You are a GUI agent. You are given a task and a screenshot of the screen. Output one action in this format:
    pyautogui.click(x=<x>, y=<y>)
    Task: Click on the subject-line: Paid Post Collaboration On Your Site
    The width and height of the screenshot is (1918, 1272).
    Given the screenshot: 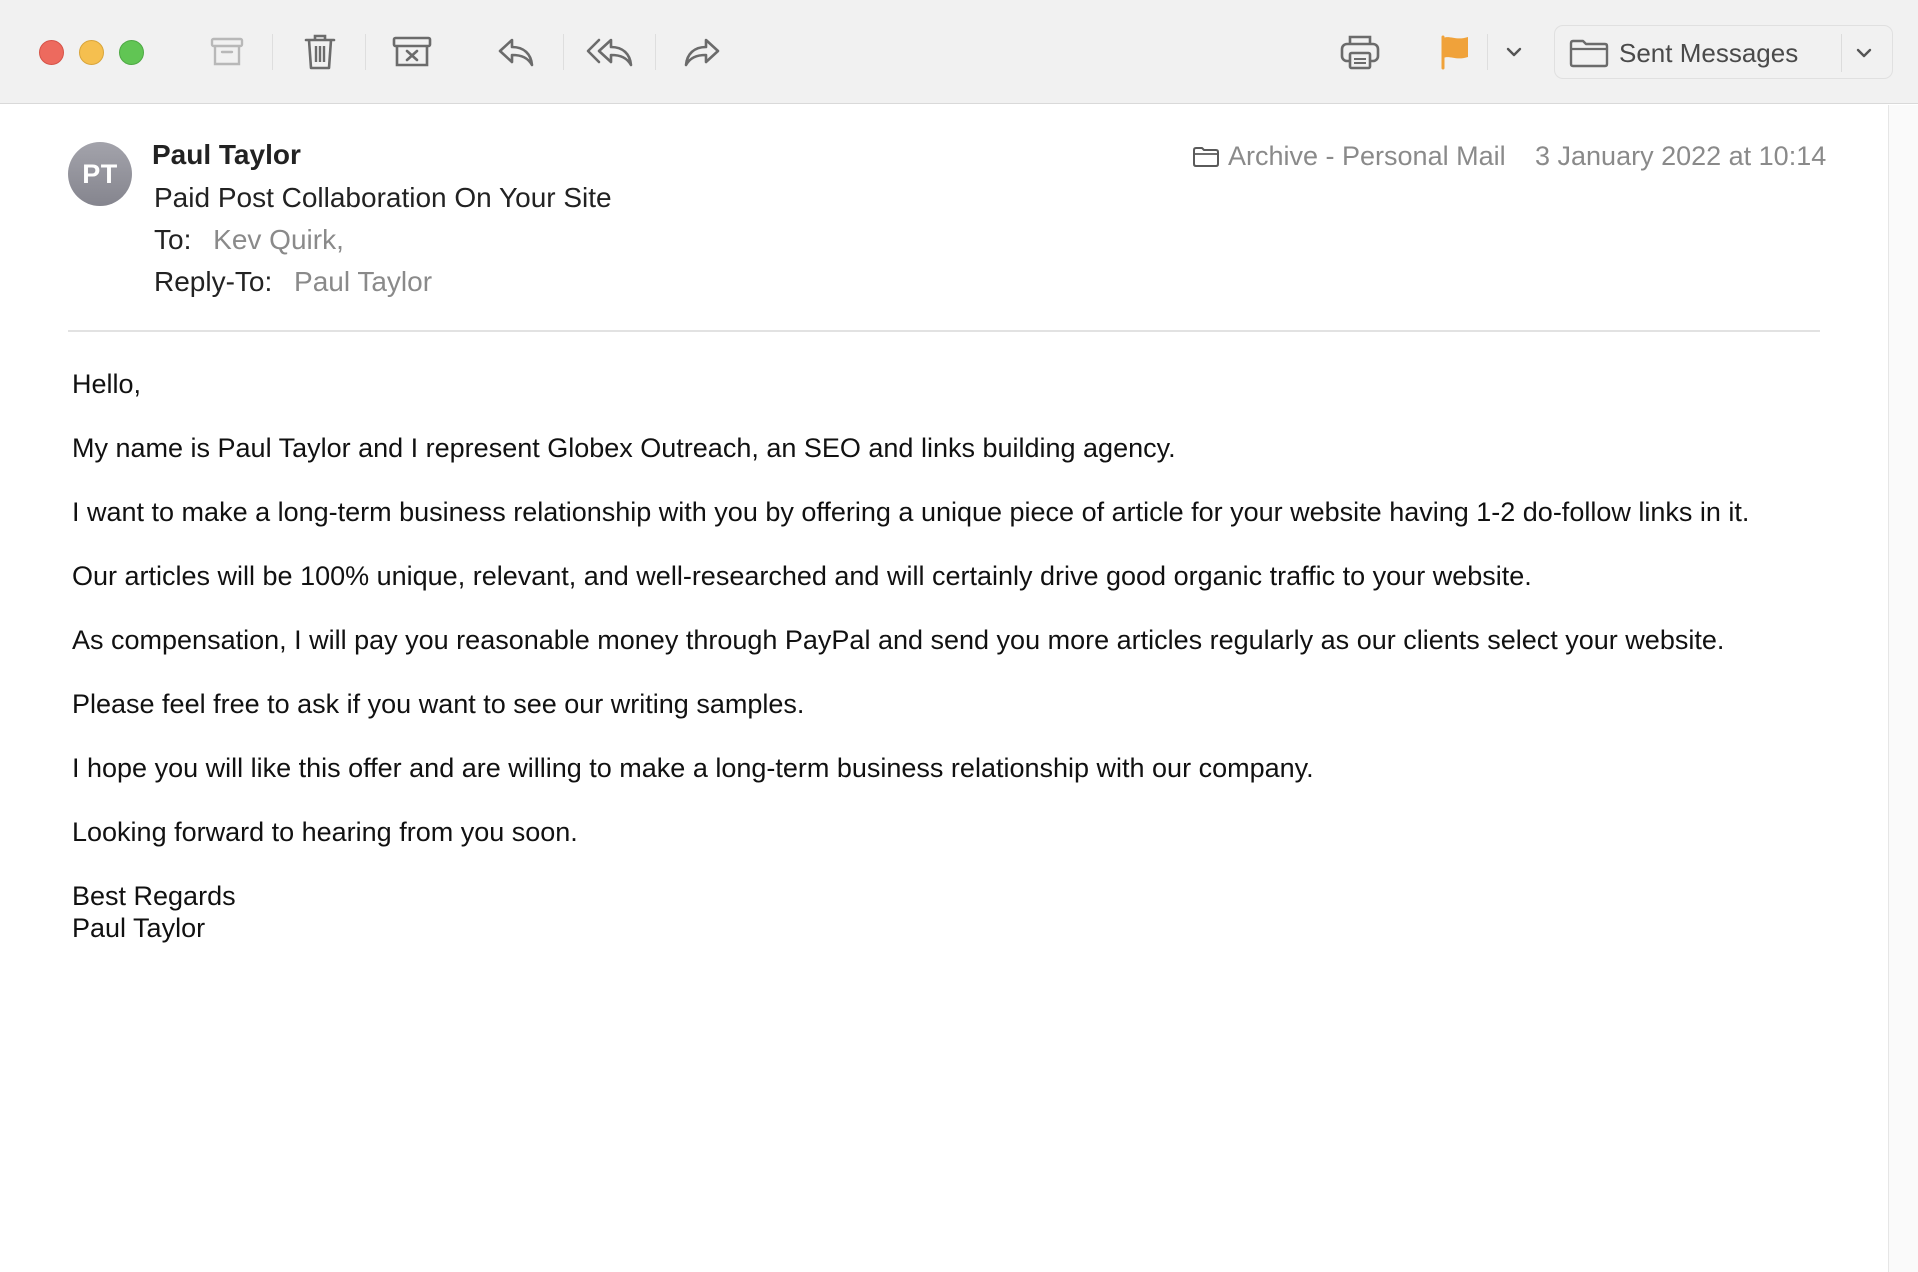 What is the action you would take?
    pyautogui.click(x=383, y=197)
    